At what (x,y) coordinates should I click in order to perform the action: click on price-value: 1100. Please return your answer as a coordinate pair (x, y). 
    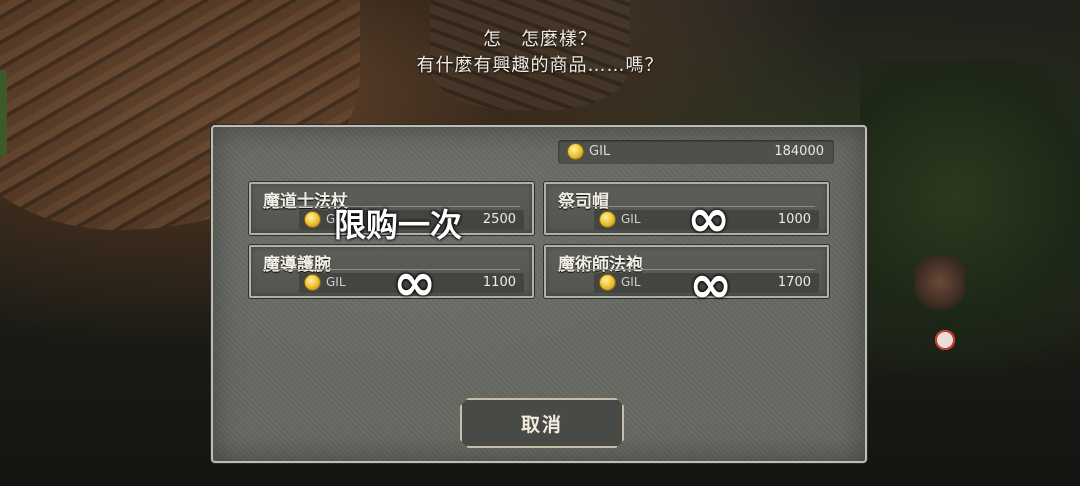
    Looking at the image, I should click on (499, 282).